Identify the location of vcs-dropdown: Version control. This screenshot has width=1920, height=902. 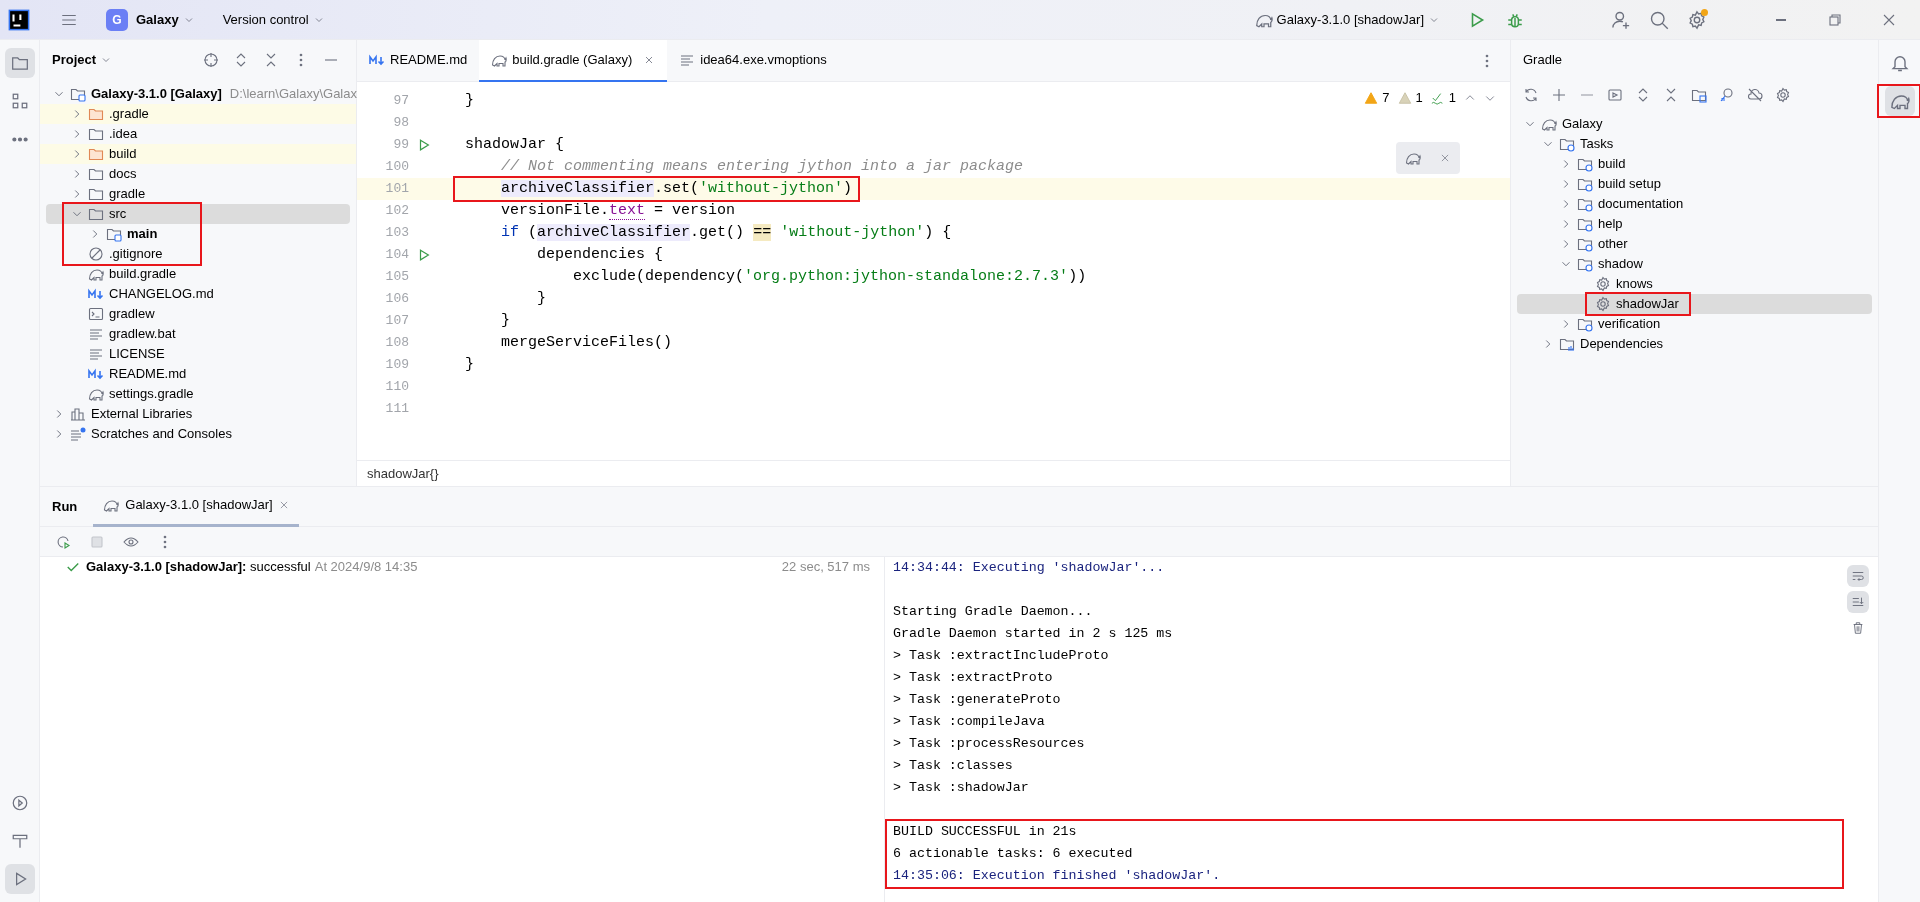
(273, 19).